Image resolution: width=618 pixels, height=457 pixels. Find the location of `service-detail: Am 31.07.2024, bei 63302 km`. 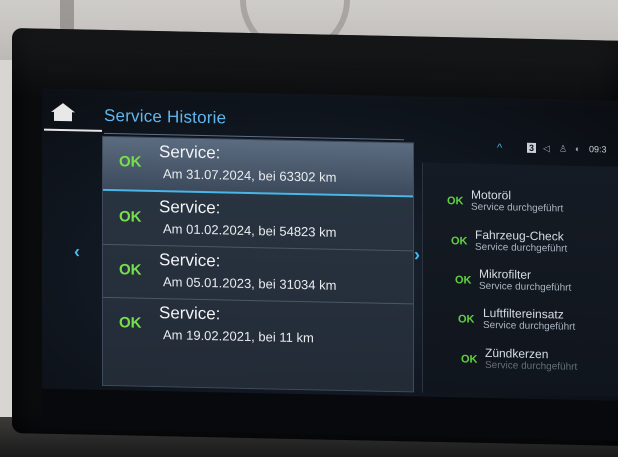

service-detail: Am 31.07.2024, bei 63302 km is located at coordinates (250, 175).